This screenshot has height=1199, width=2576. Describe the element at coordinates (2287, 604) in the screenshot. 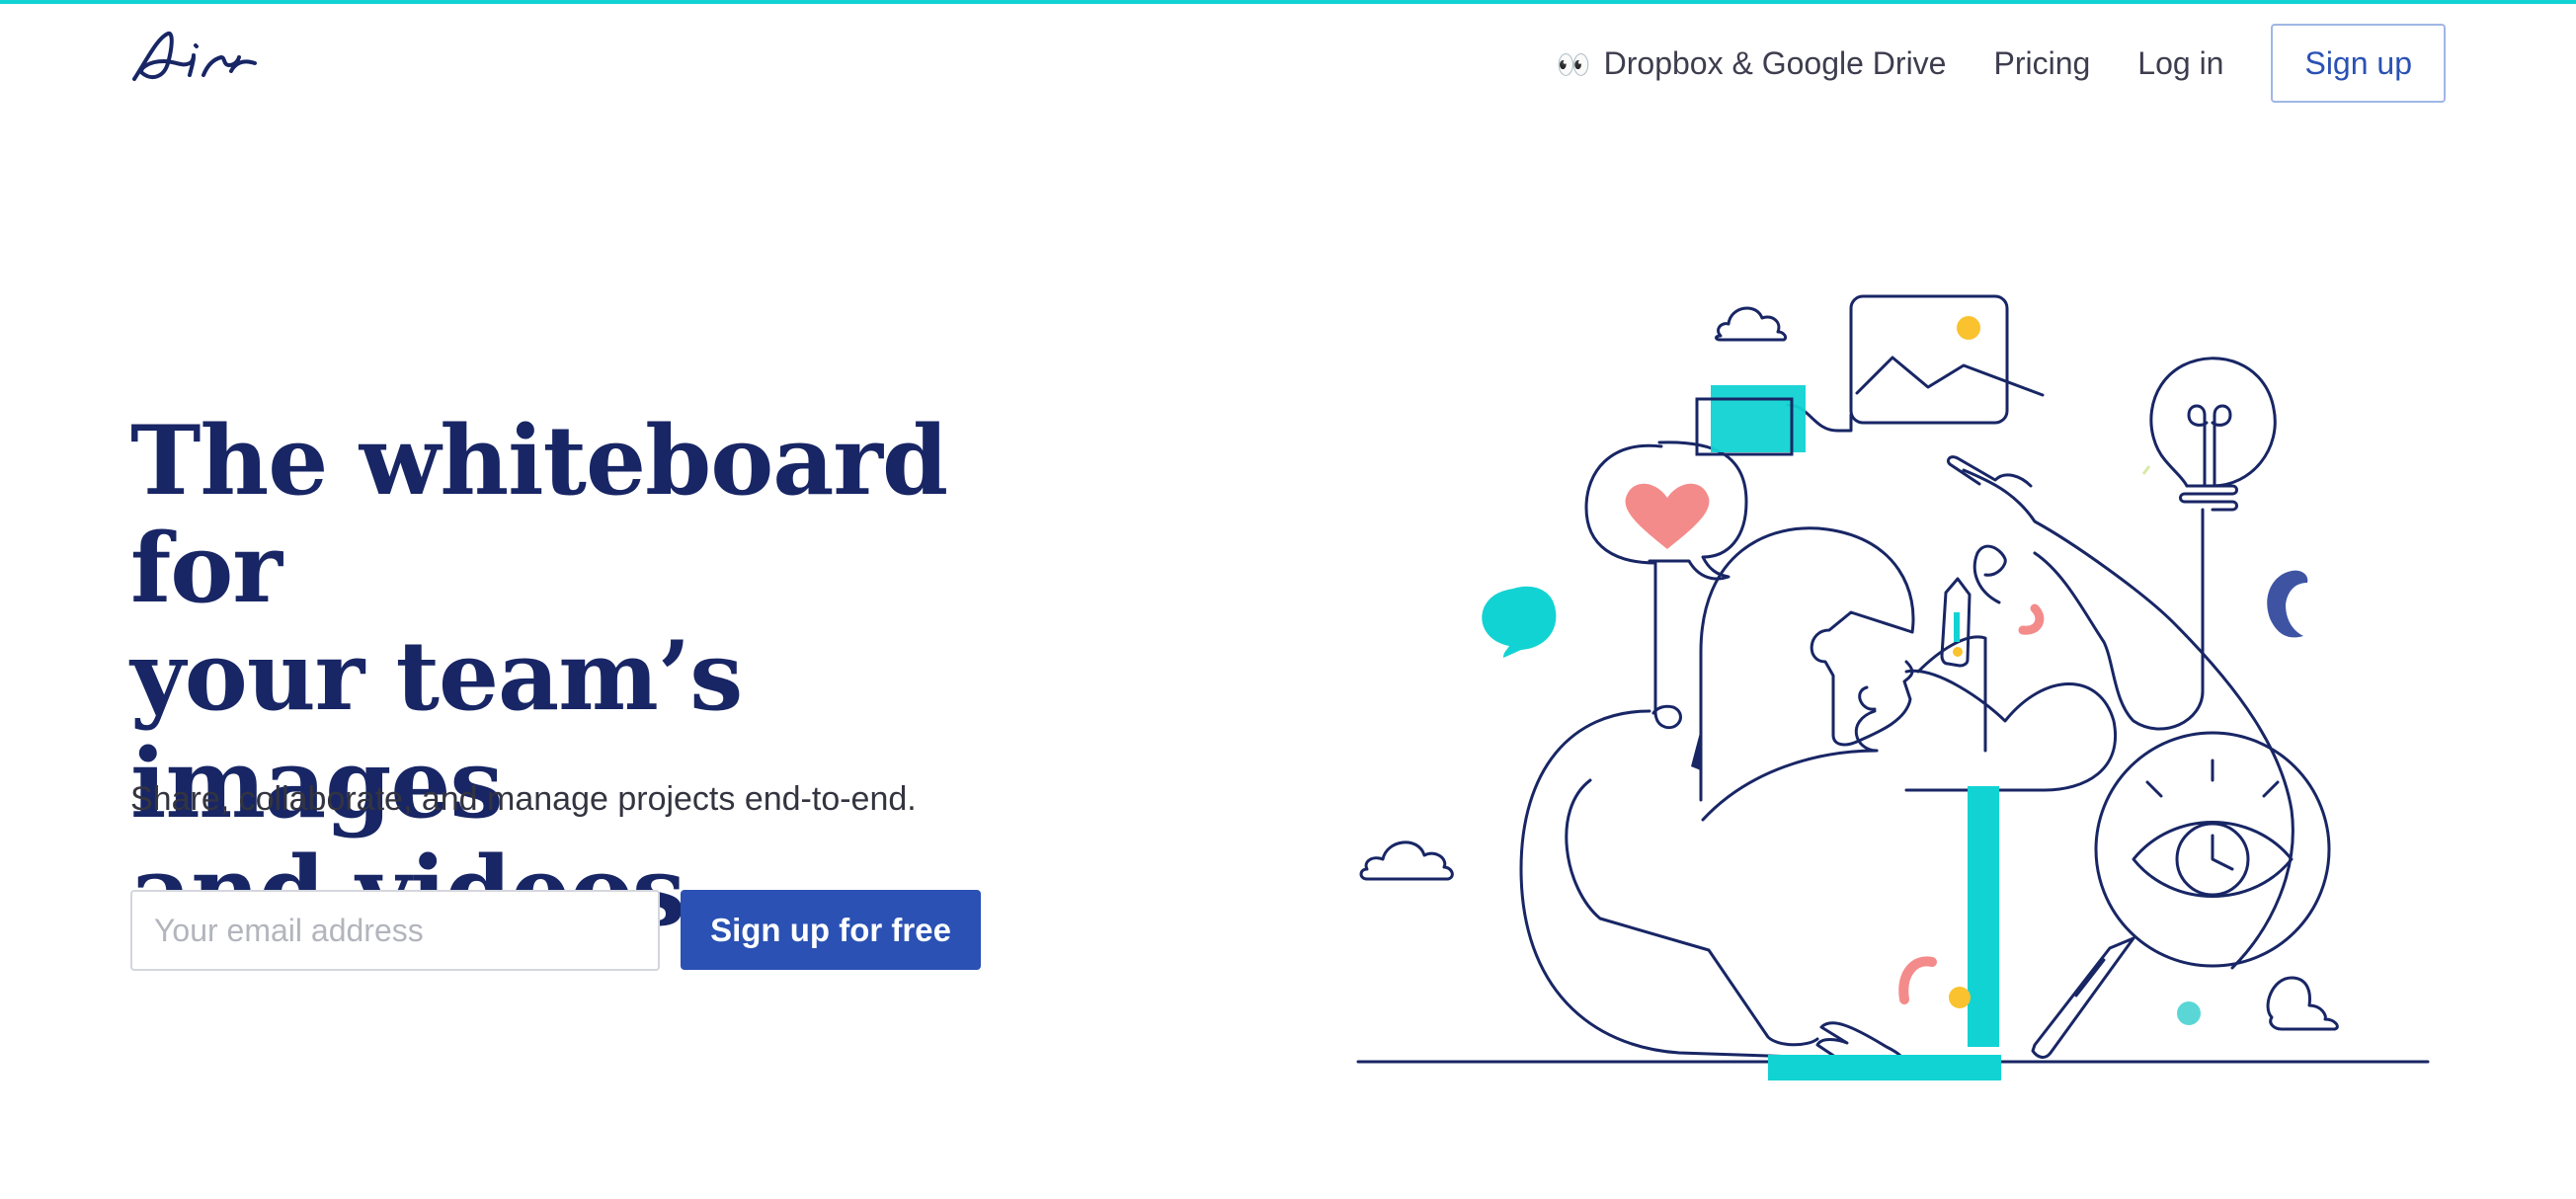

I see `accent-crescent` at that location.